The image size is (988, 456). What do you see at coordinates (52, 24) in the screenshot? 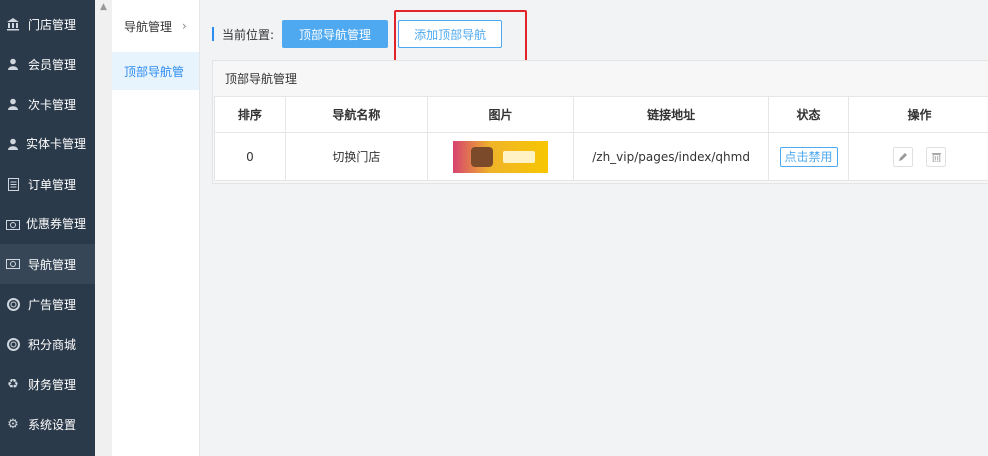
I see `sidebar-item-label: 门店管理` at bounding box center [52, 24].